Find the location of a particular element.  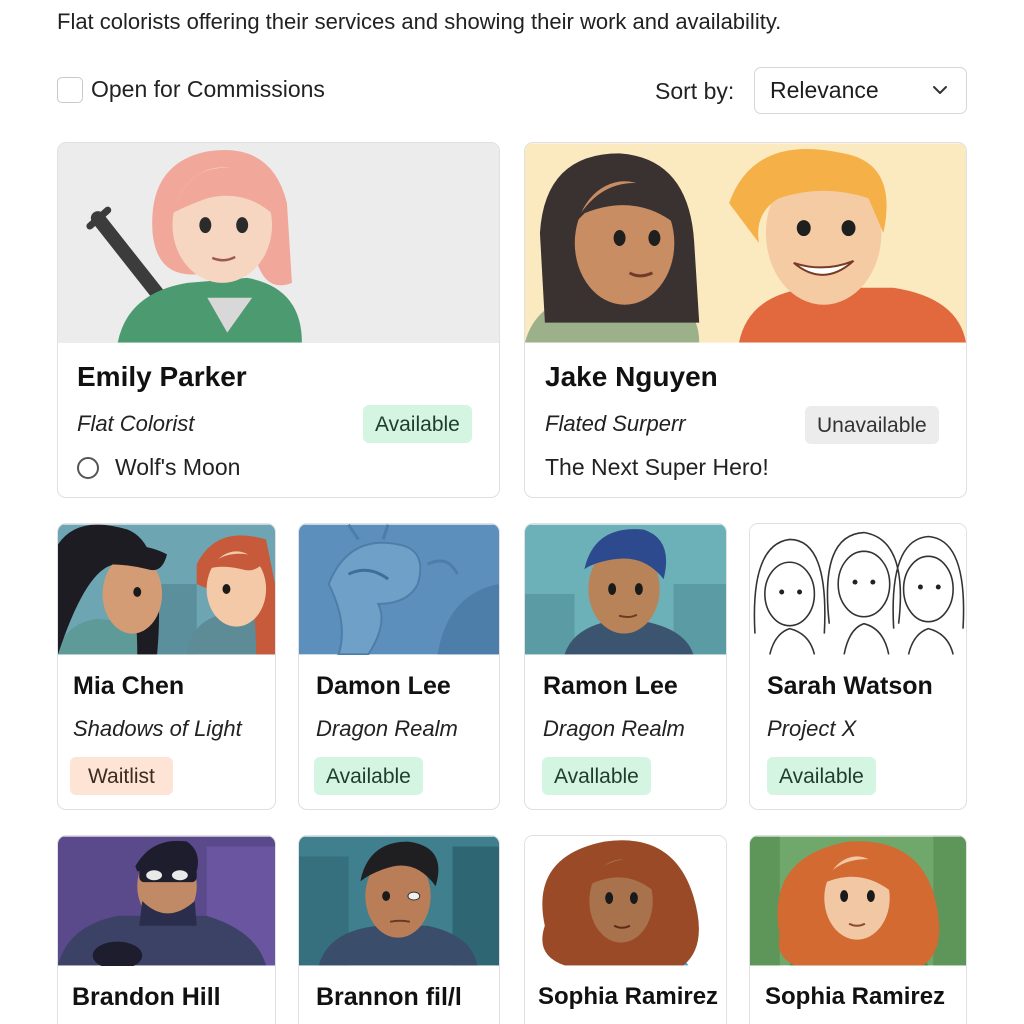

status-badge: Avallable is located at coordinates (596, 776).